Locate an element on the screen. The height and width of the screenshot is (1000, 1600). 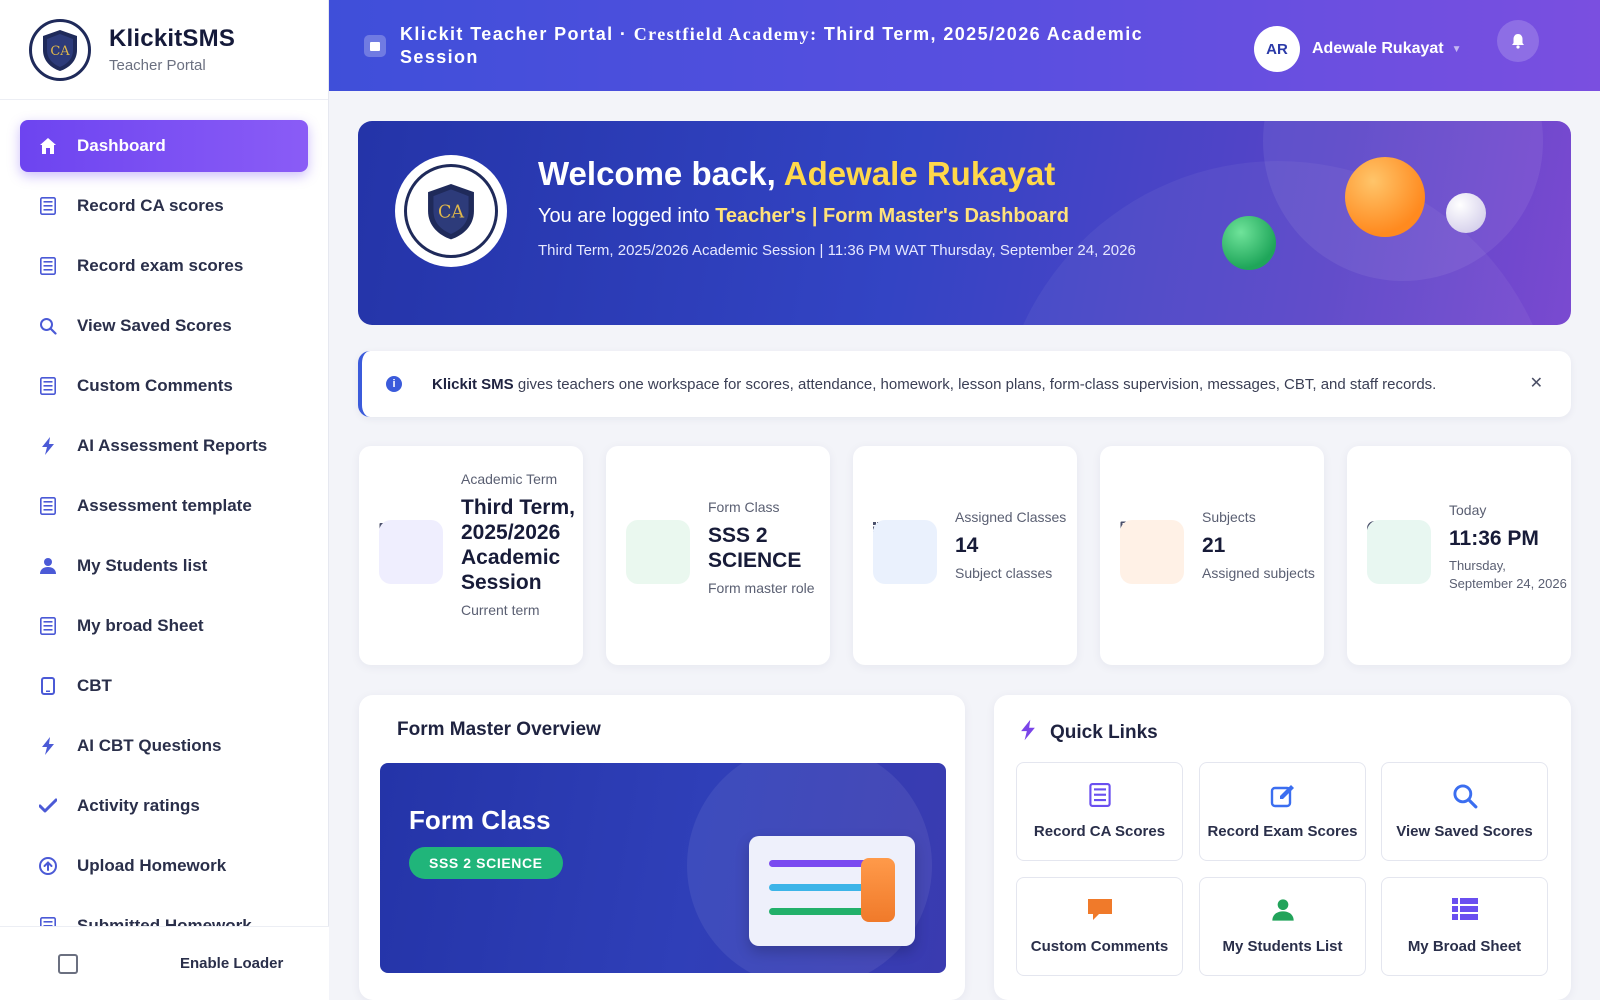
sidebar-item-assessment-template: Assessment template is located at coordinates (164, 506).